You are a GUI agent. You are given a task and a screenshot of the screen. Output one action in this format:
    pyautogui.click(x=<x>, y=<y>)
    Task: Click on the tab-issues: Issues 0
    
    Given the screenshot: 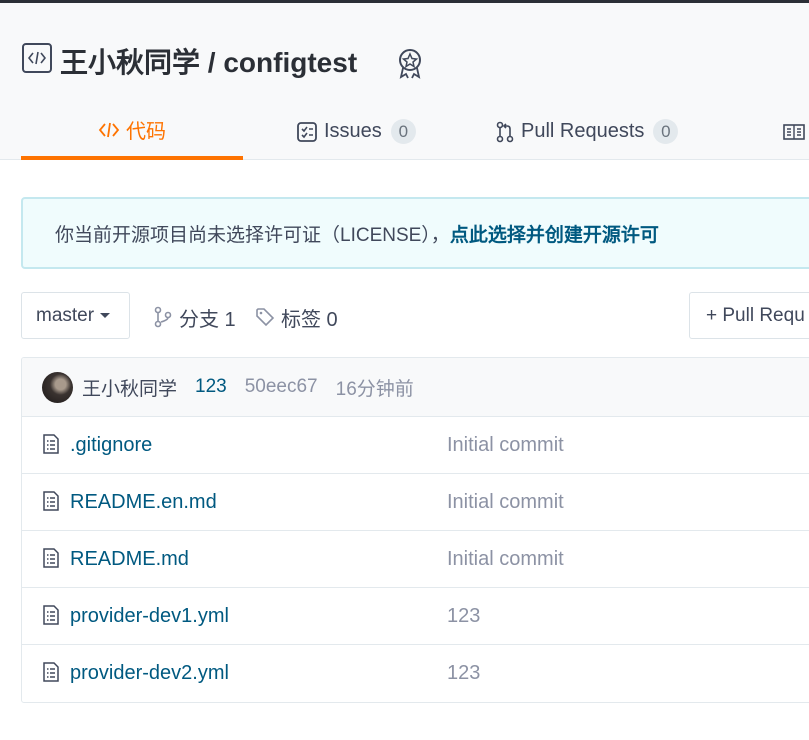 What is the action you would take?
    pyautogui.click(x=356, y=131)
    